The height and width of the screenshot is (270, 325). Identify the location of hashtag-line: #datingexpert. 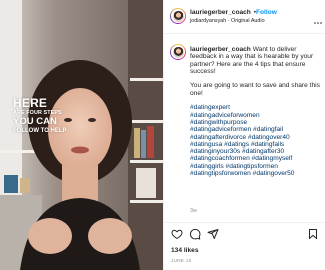
(256, 107).